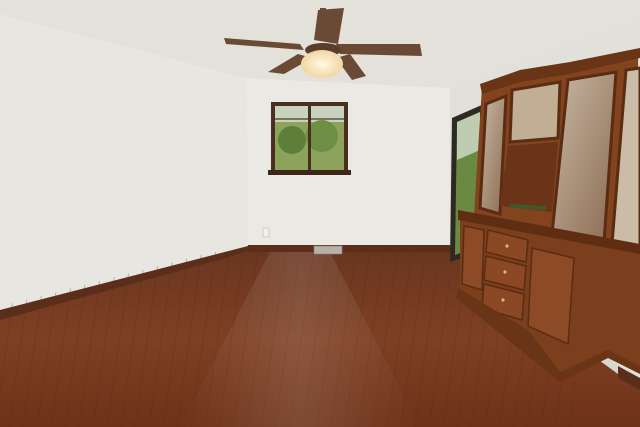 The width and height of the screenshot is (640, 427). I want to click on wall-outlet, so click(266, 232).